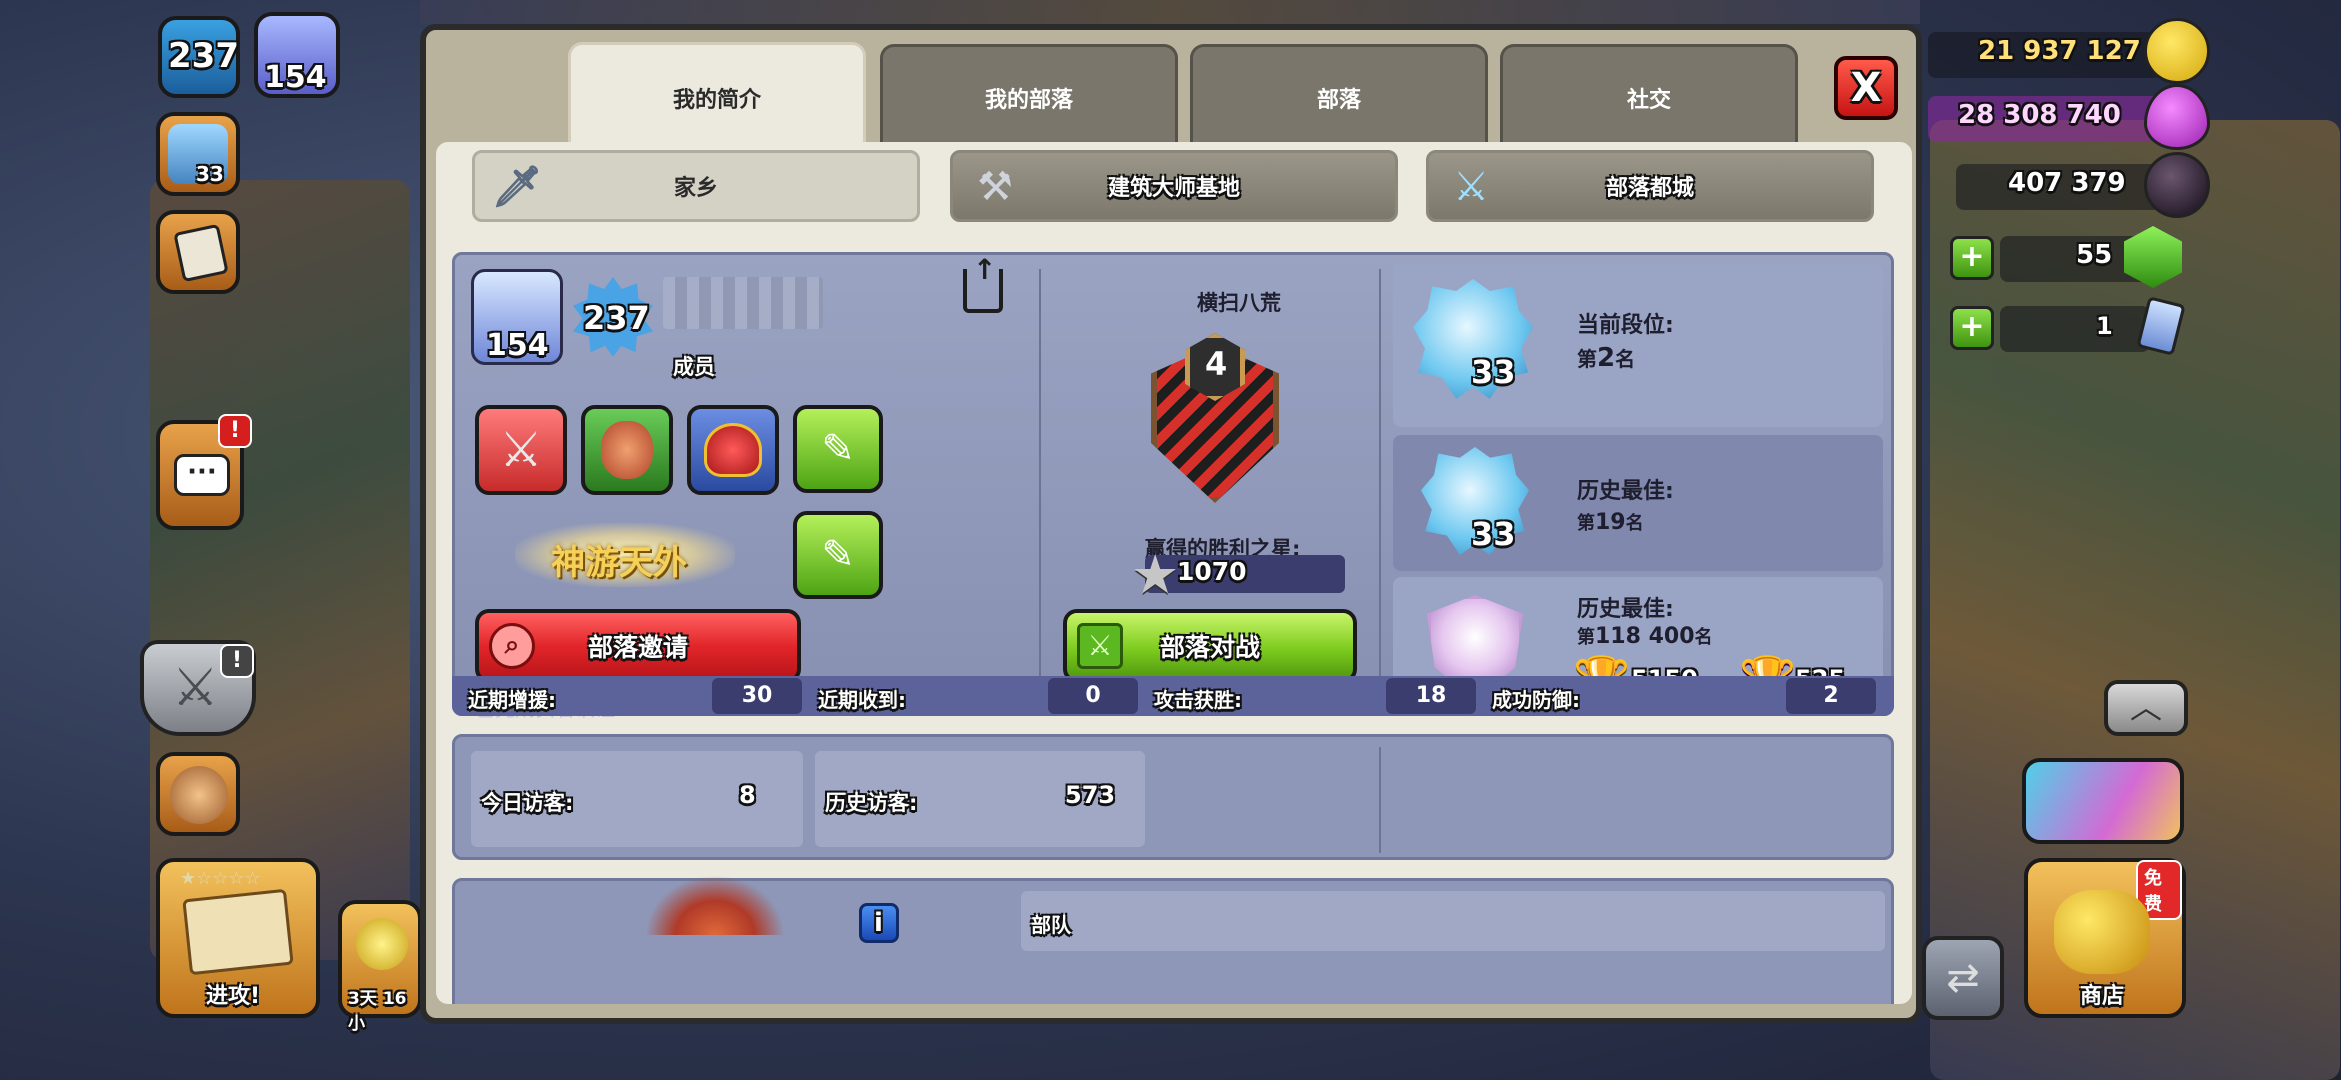 This screenshot has width=2341, height=1080. What do you see at coordinates (838, 449) in the screenshot?
I see `edit-badges-button: ✎` at bounding box center [838, 449].